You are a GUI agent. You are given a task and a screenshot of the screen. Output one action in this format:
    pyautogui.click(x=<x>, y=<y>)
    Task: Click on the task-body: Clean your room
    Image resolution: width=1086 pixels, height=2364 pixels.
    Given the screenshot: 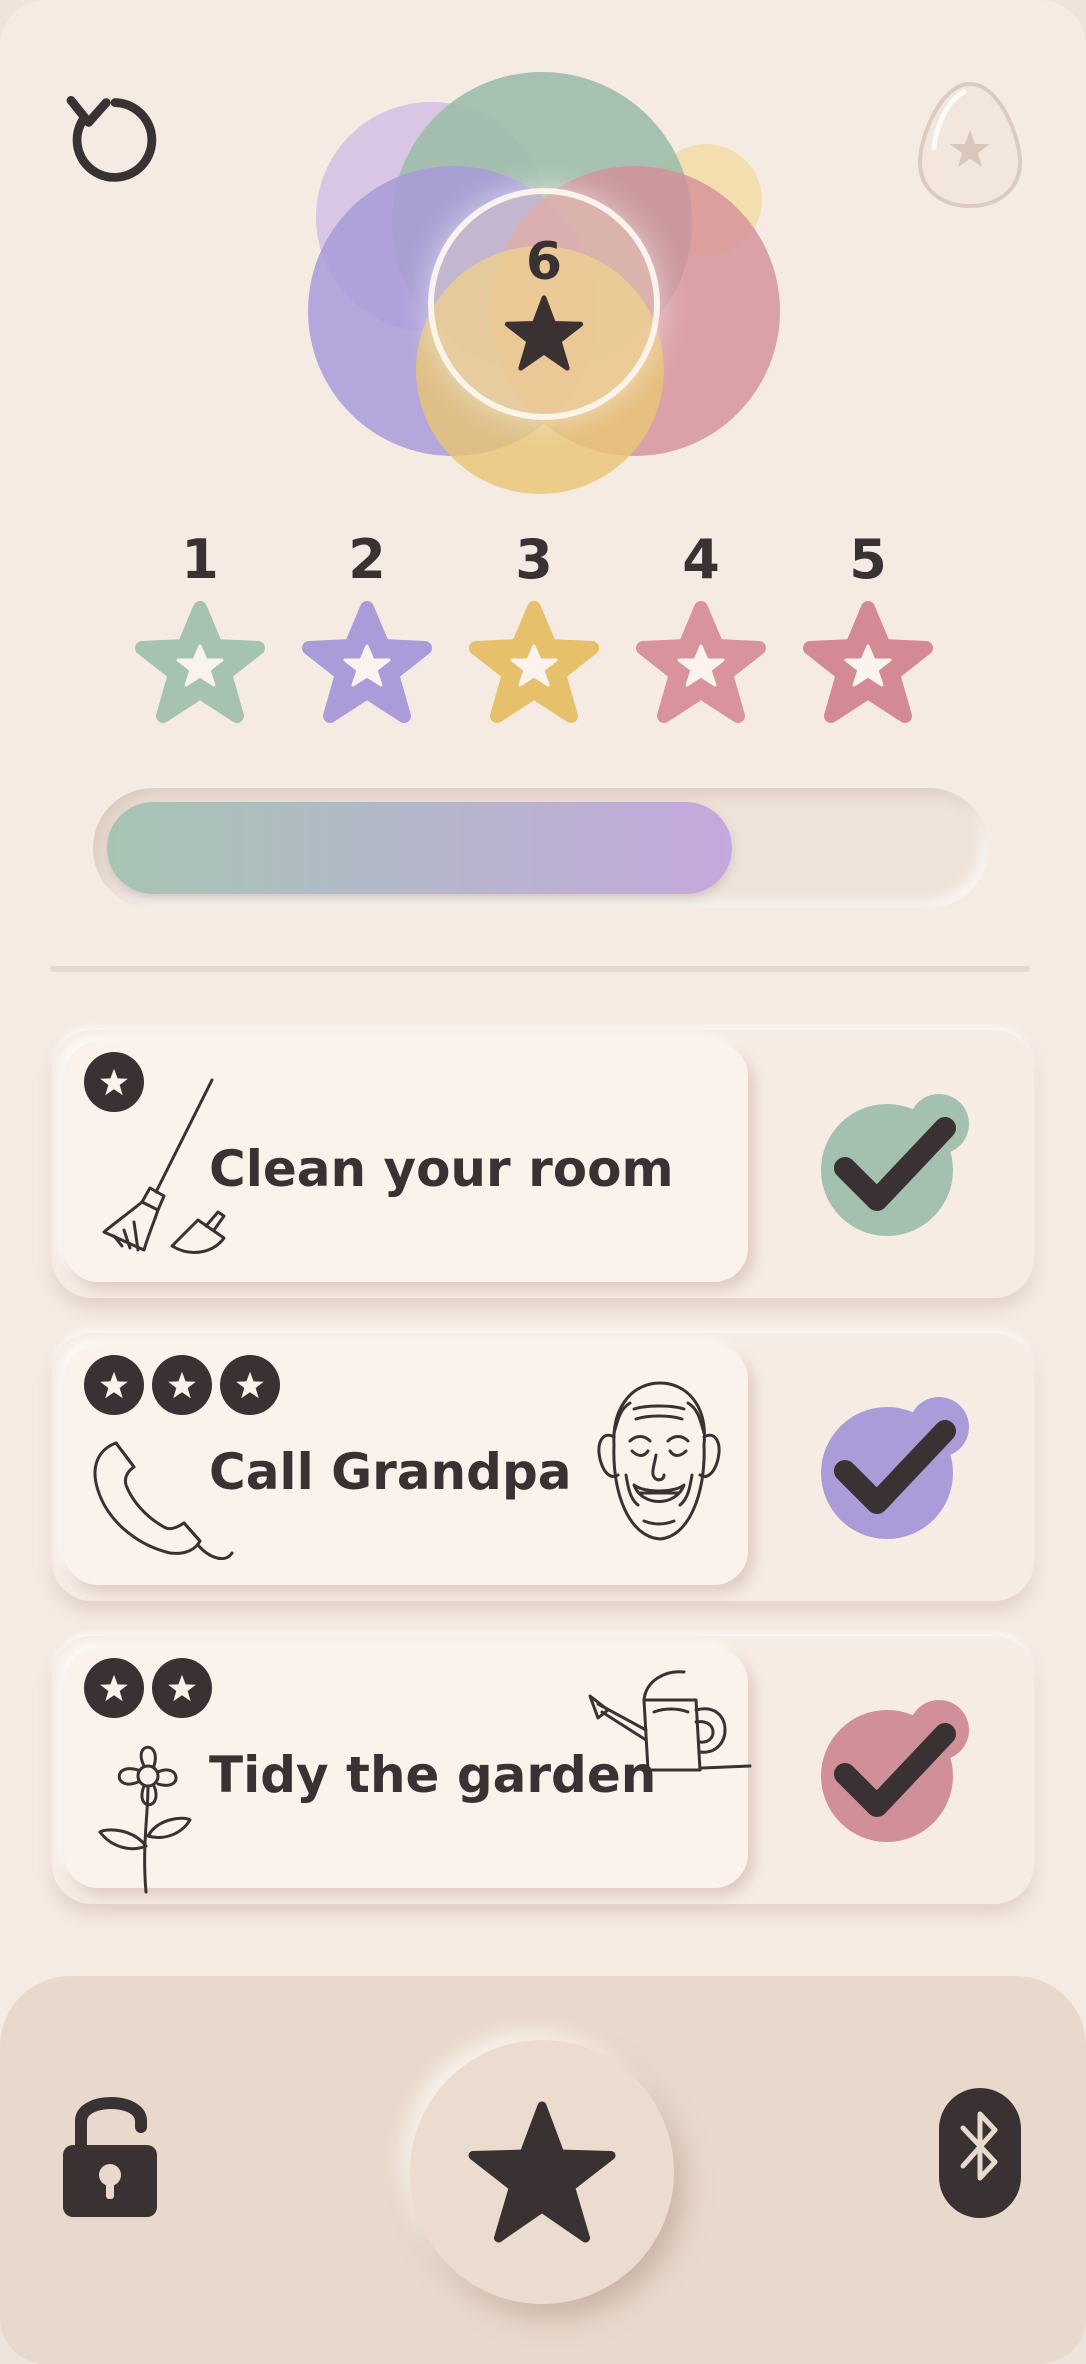 What is the action you would take?
    pyautogui.click(x=406, y=1162)
    